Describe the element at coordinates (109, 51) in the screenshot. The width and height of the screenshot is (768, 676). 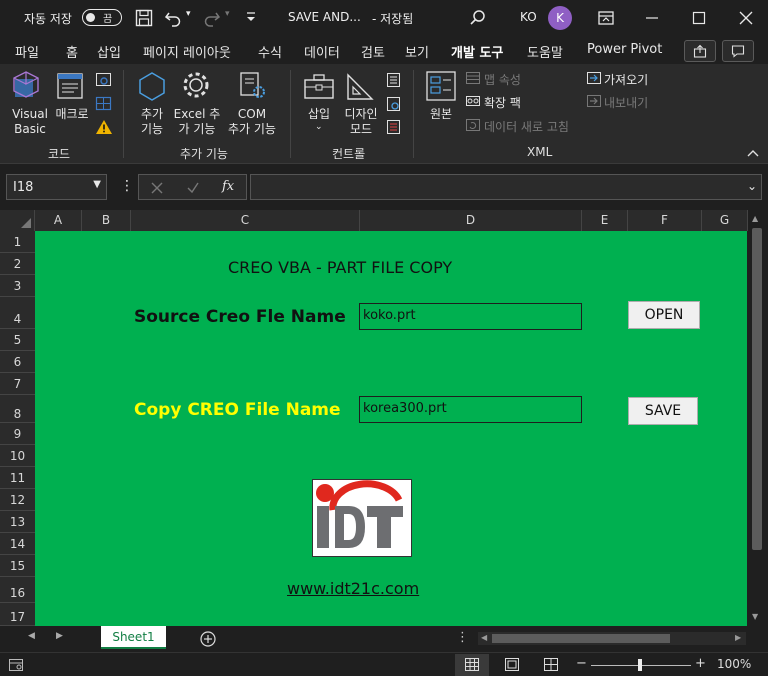
I see `tab-insert: 삽입` at that location.